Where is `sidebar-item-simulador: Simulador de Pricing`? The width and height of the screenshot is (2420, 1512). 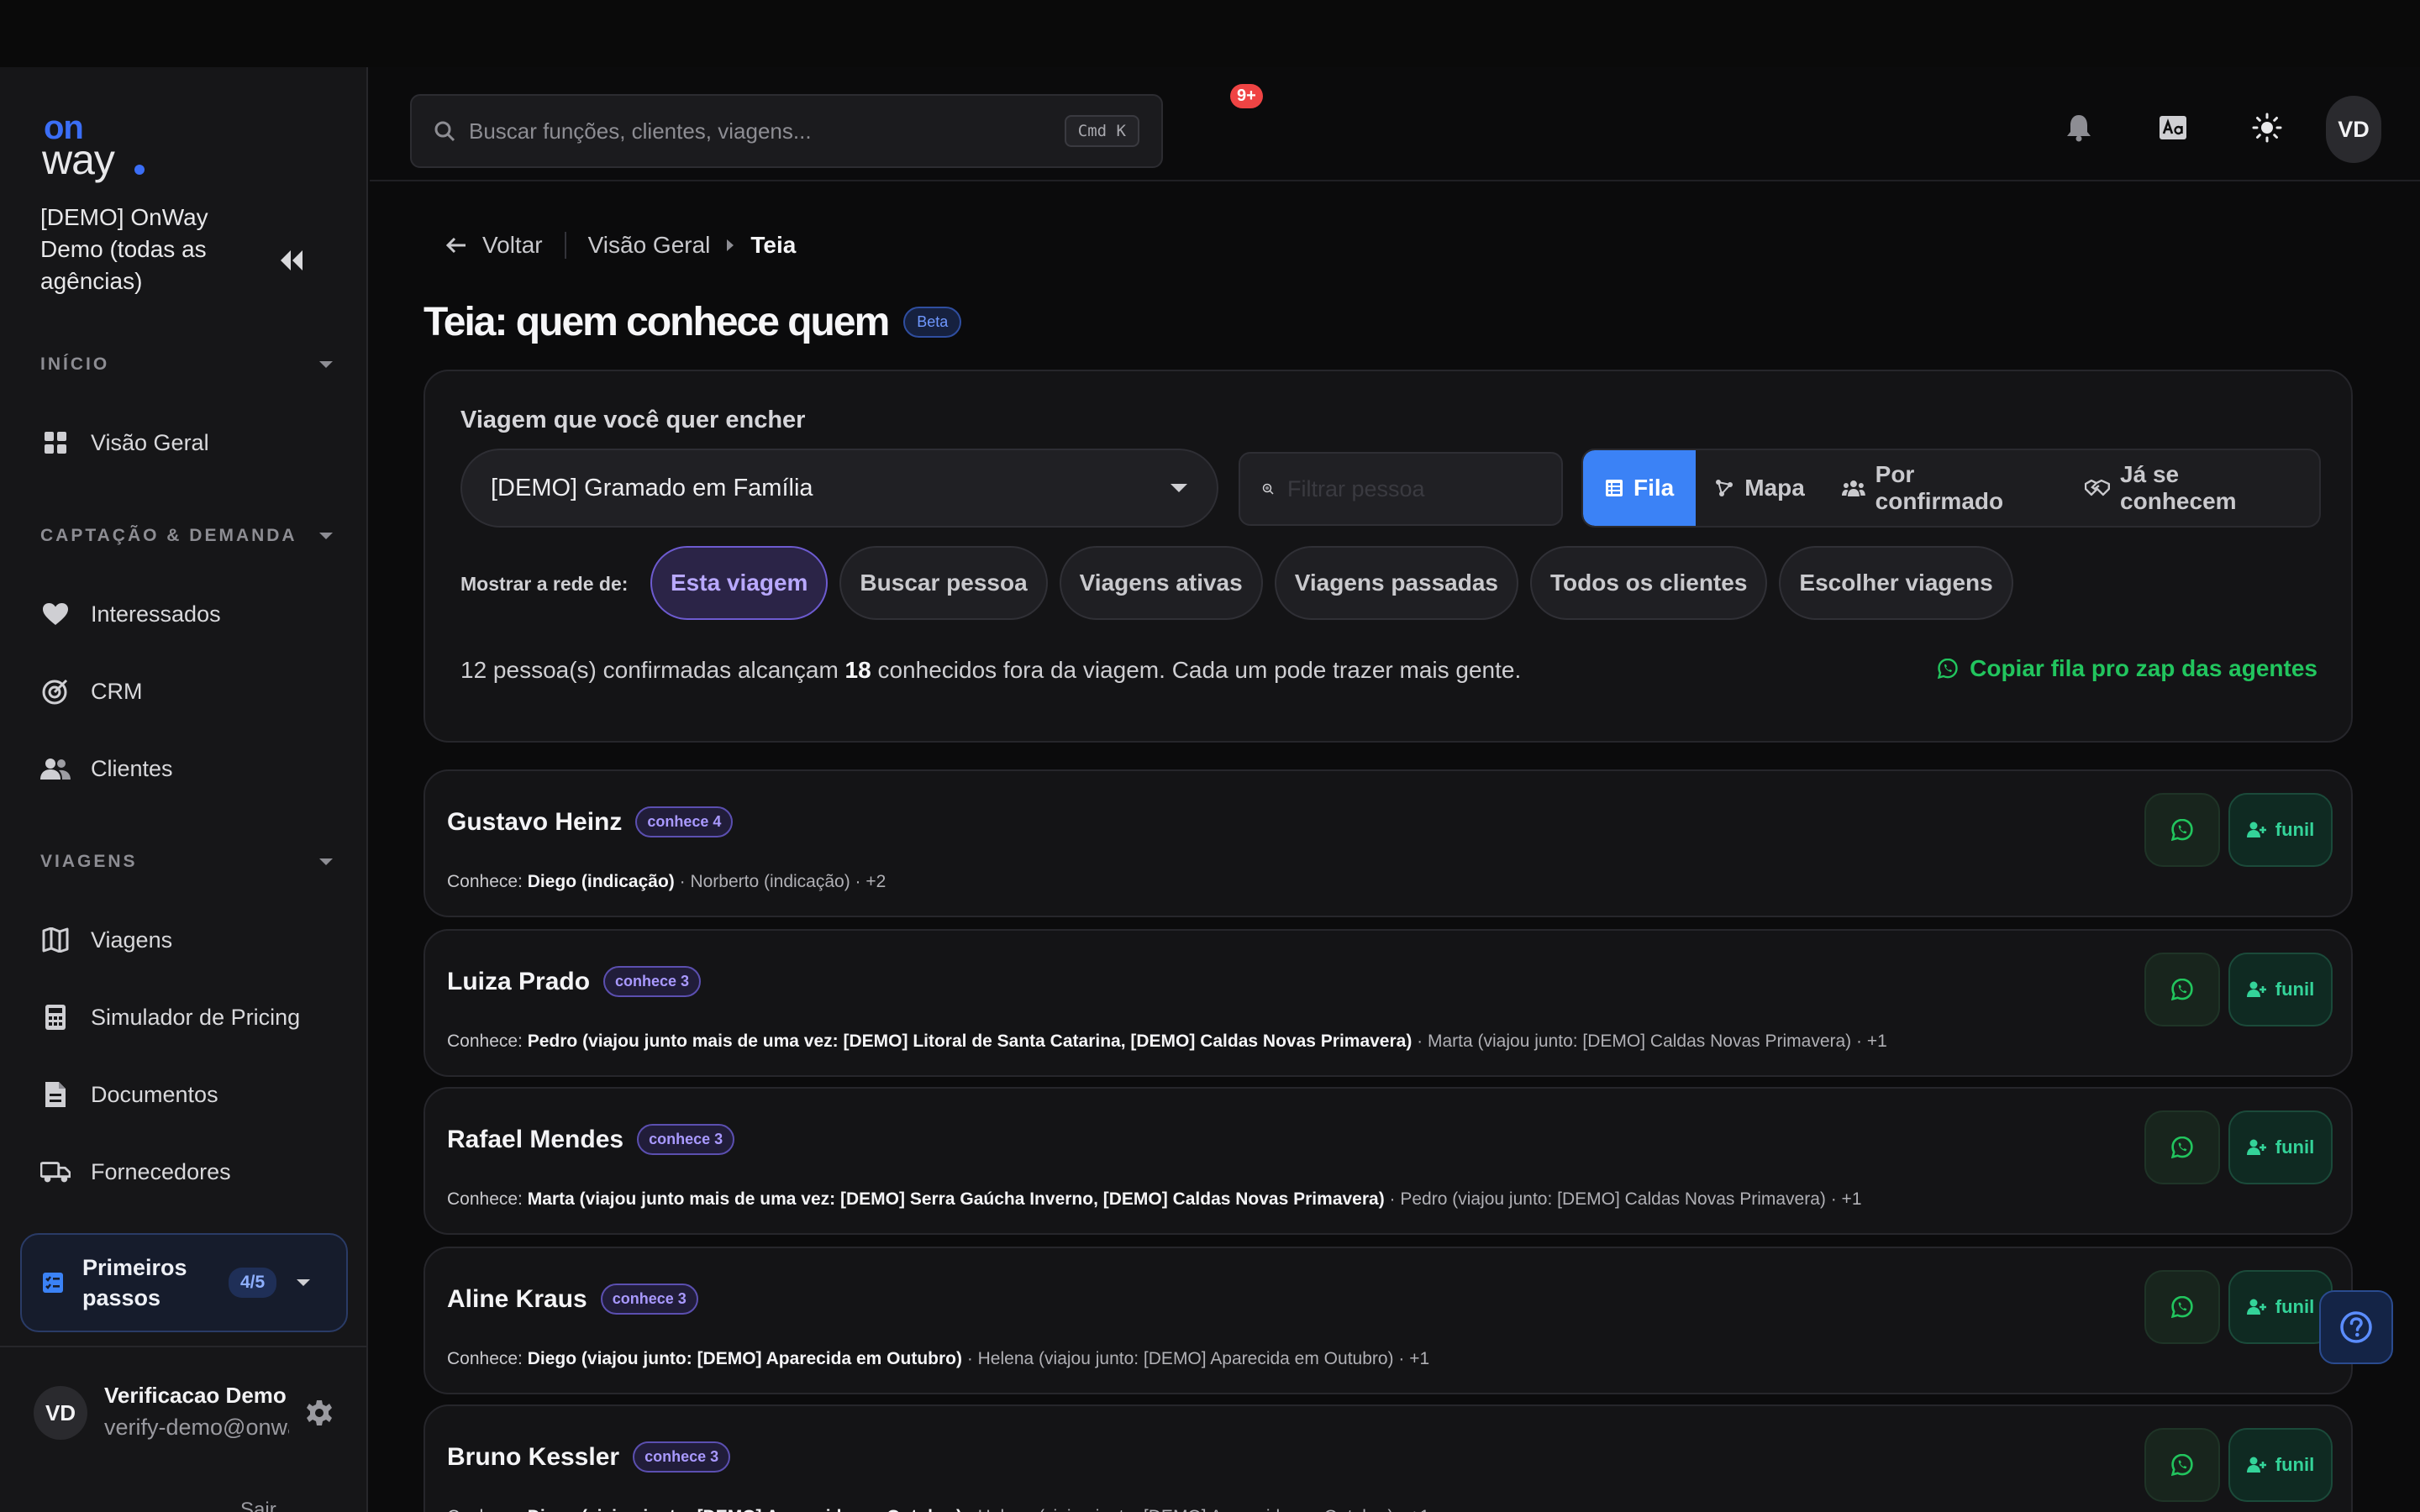 sidebar-item-simulador: Simulador de Pricing is located at coordinates (191, 1017).